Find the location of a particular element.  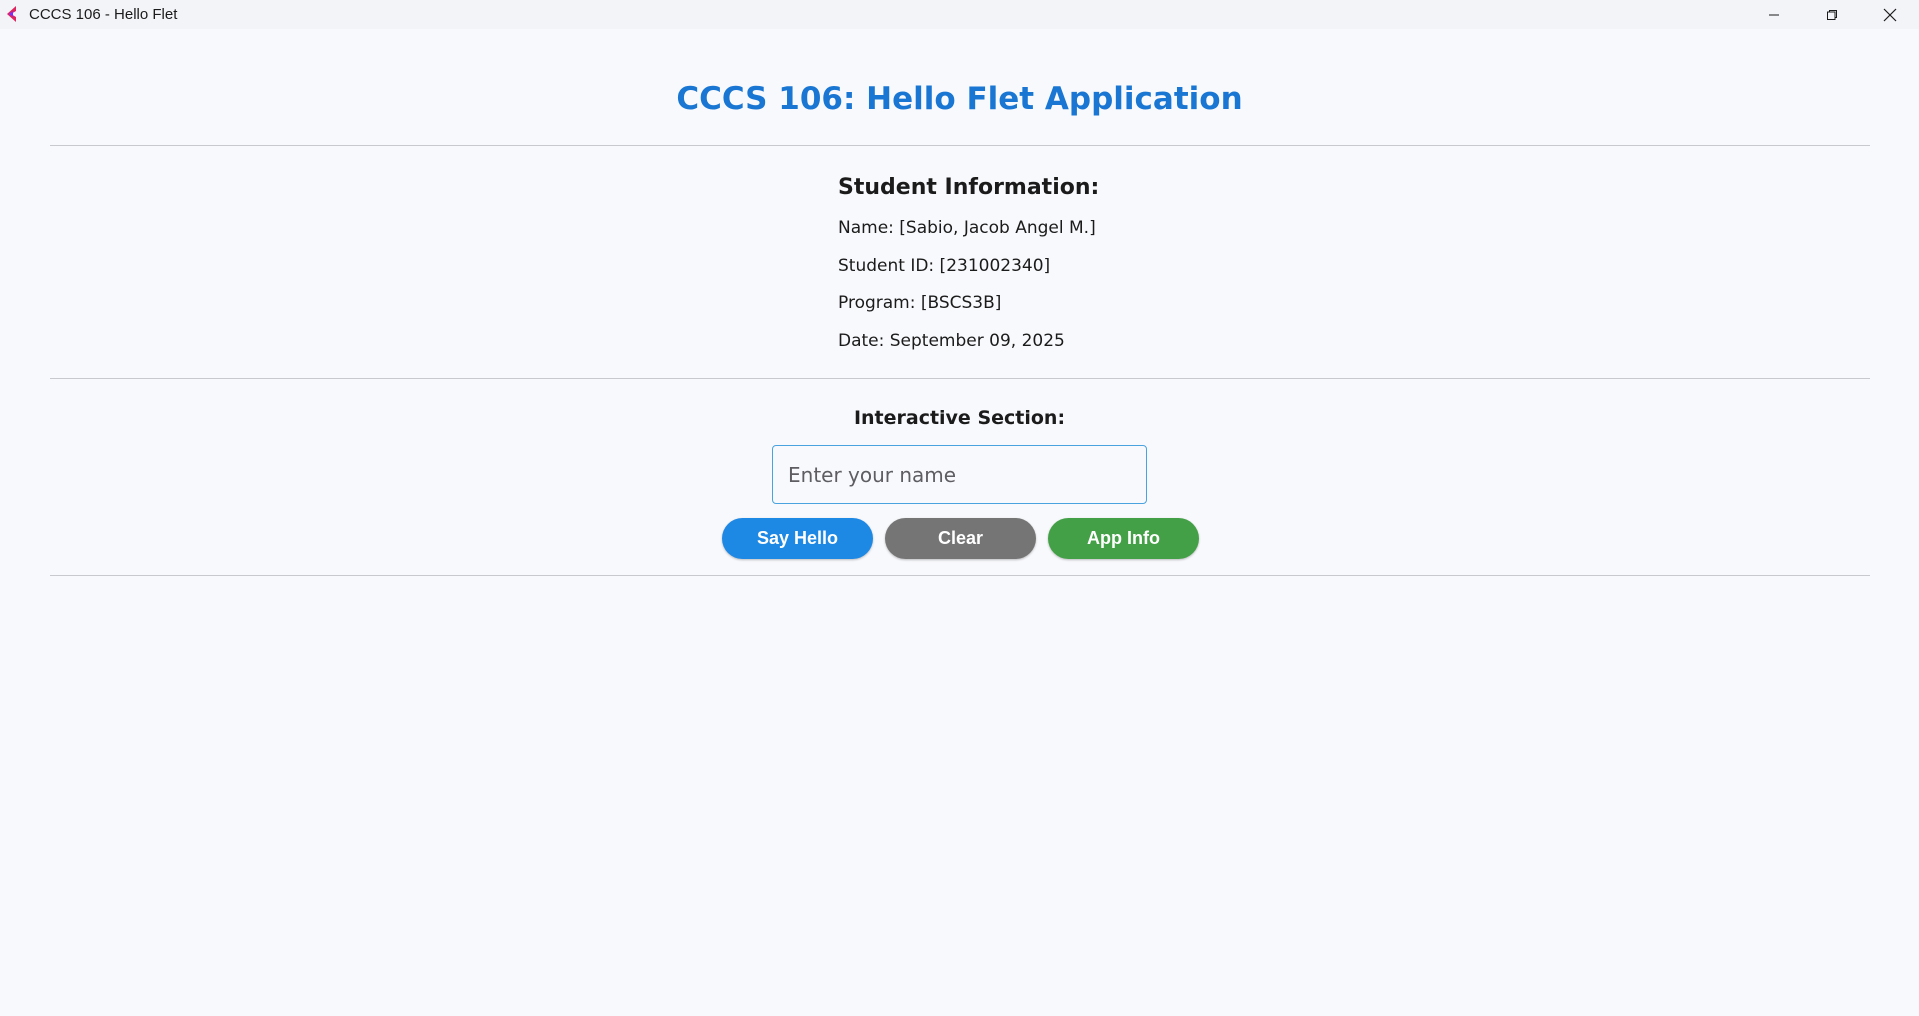

restore-button is located at coordinates (1832, 14).